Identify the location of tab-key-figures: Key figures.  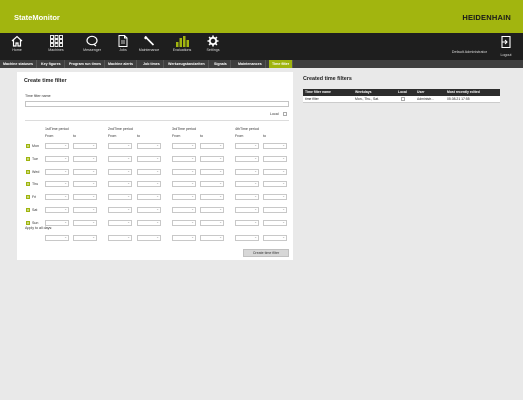
(51, 64).